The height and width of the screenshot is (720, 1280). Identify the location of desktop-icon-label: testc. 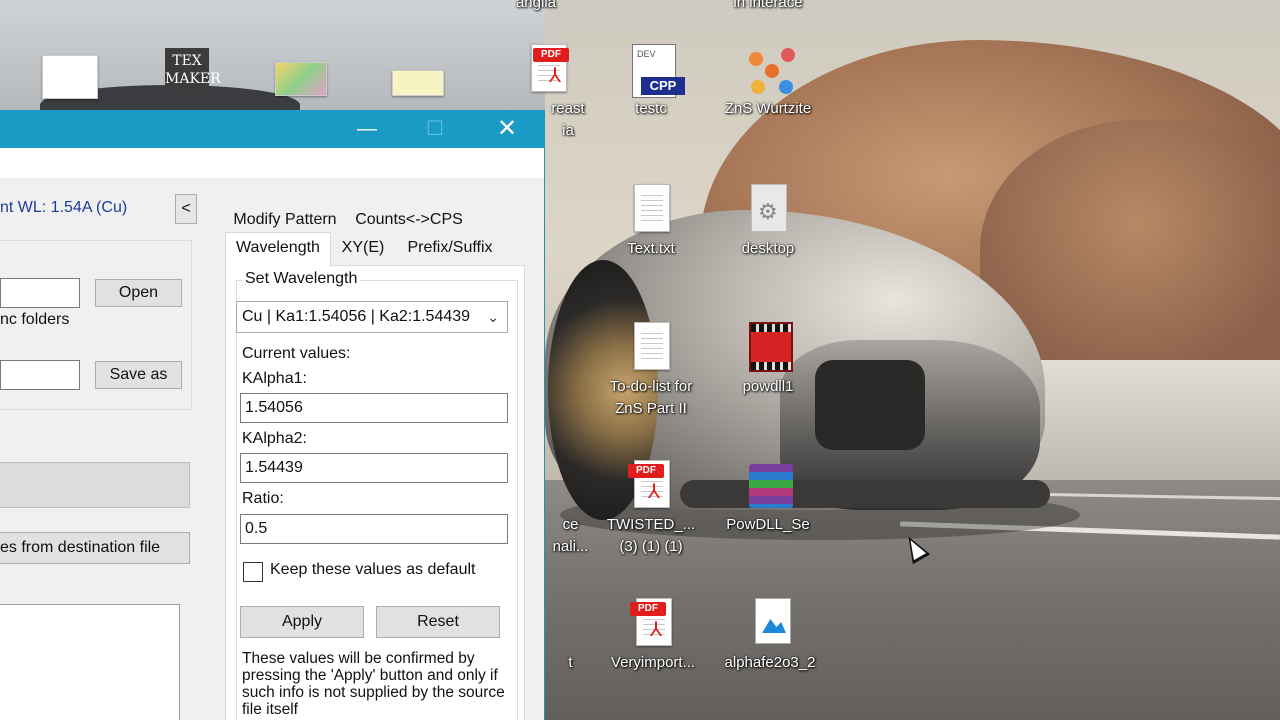
(651, 108).